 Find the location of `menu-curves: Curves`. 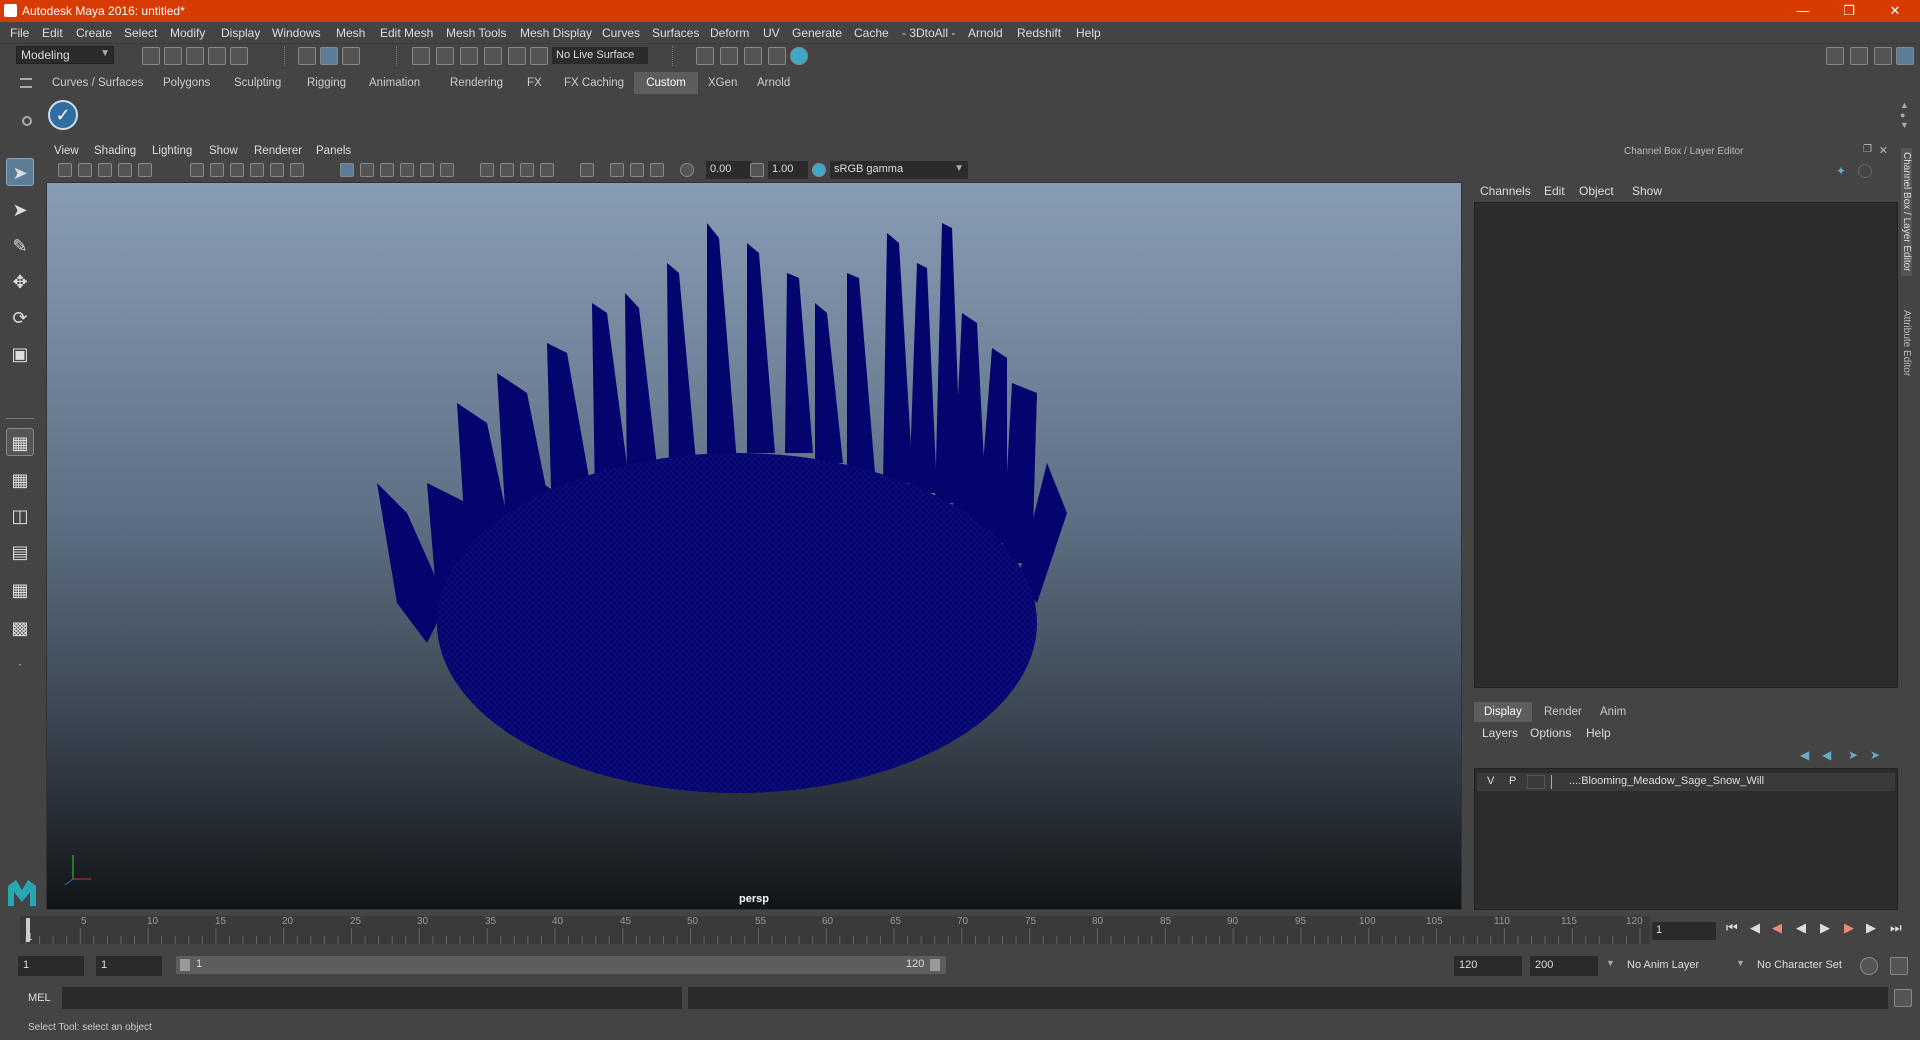

menu-curves: Curves is located at coordinates (621, 33).